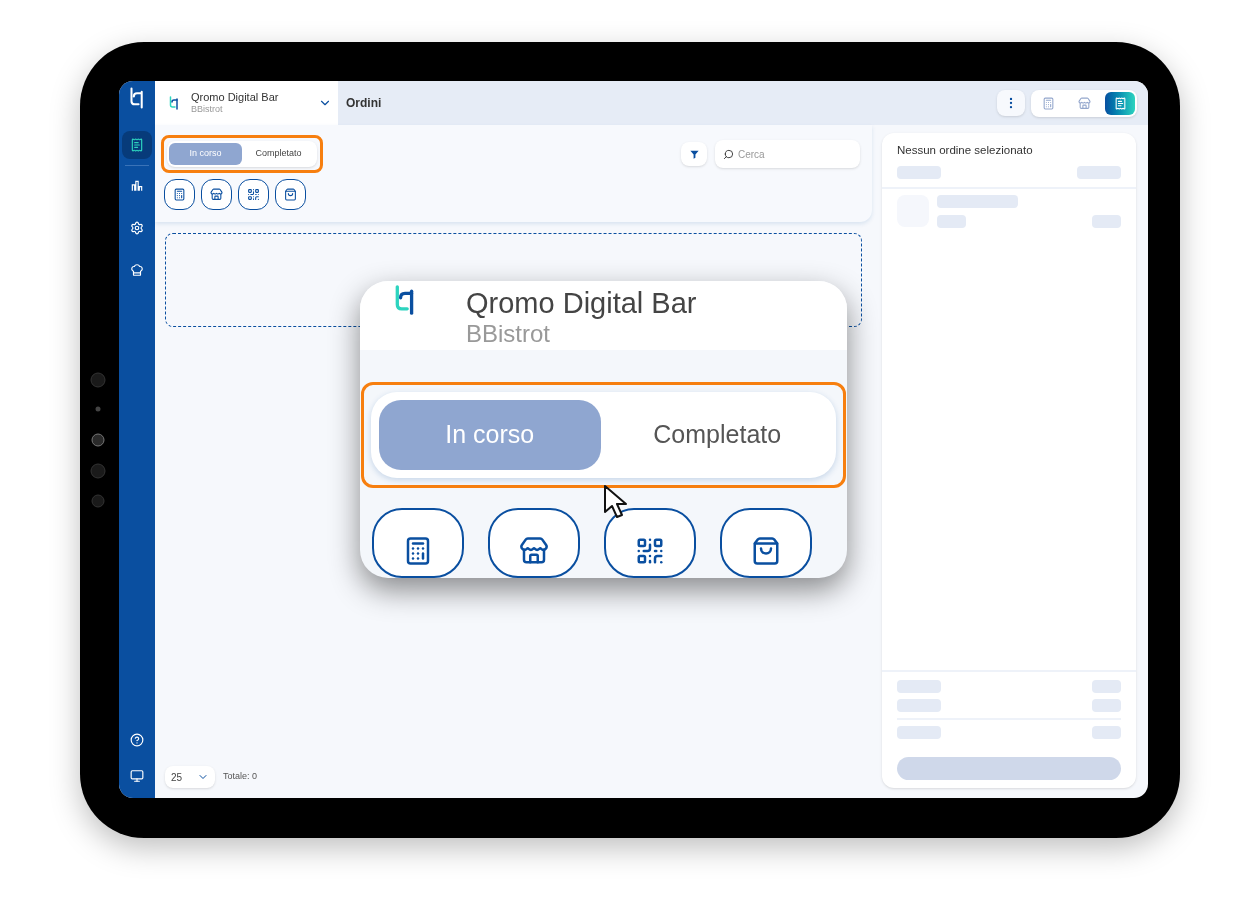  Describe the element at coordinates (137, 186) in the screenshot. I see `bar-chart-icon` at that location.